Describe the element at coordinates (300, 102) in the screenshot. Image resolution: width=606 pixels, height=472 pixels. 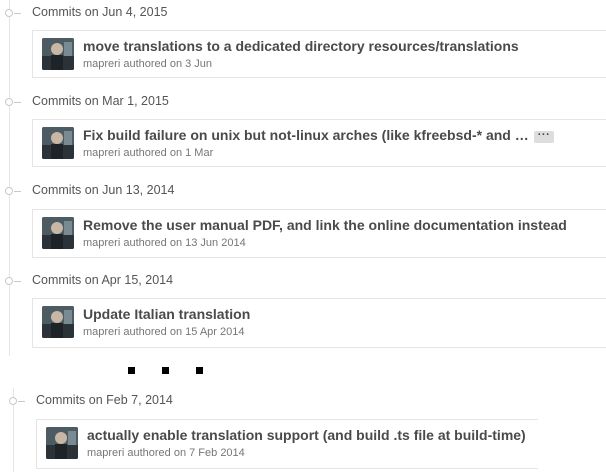
I see `group-header: Commits on Mar 1, 2015` at that location.